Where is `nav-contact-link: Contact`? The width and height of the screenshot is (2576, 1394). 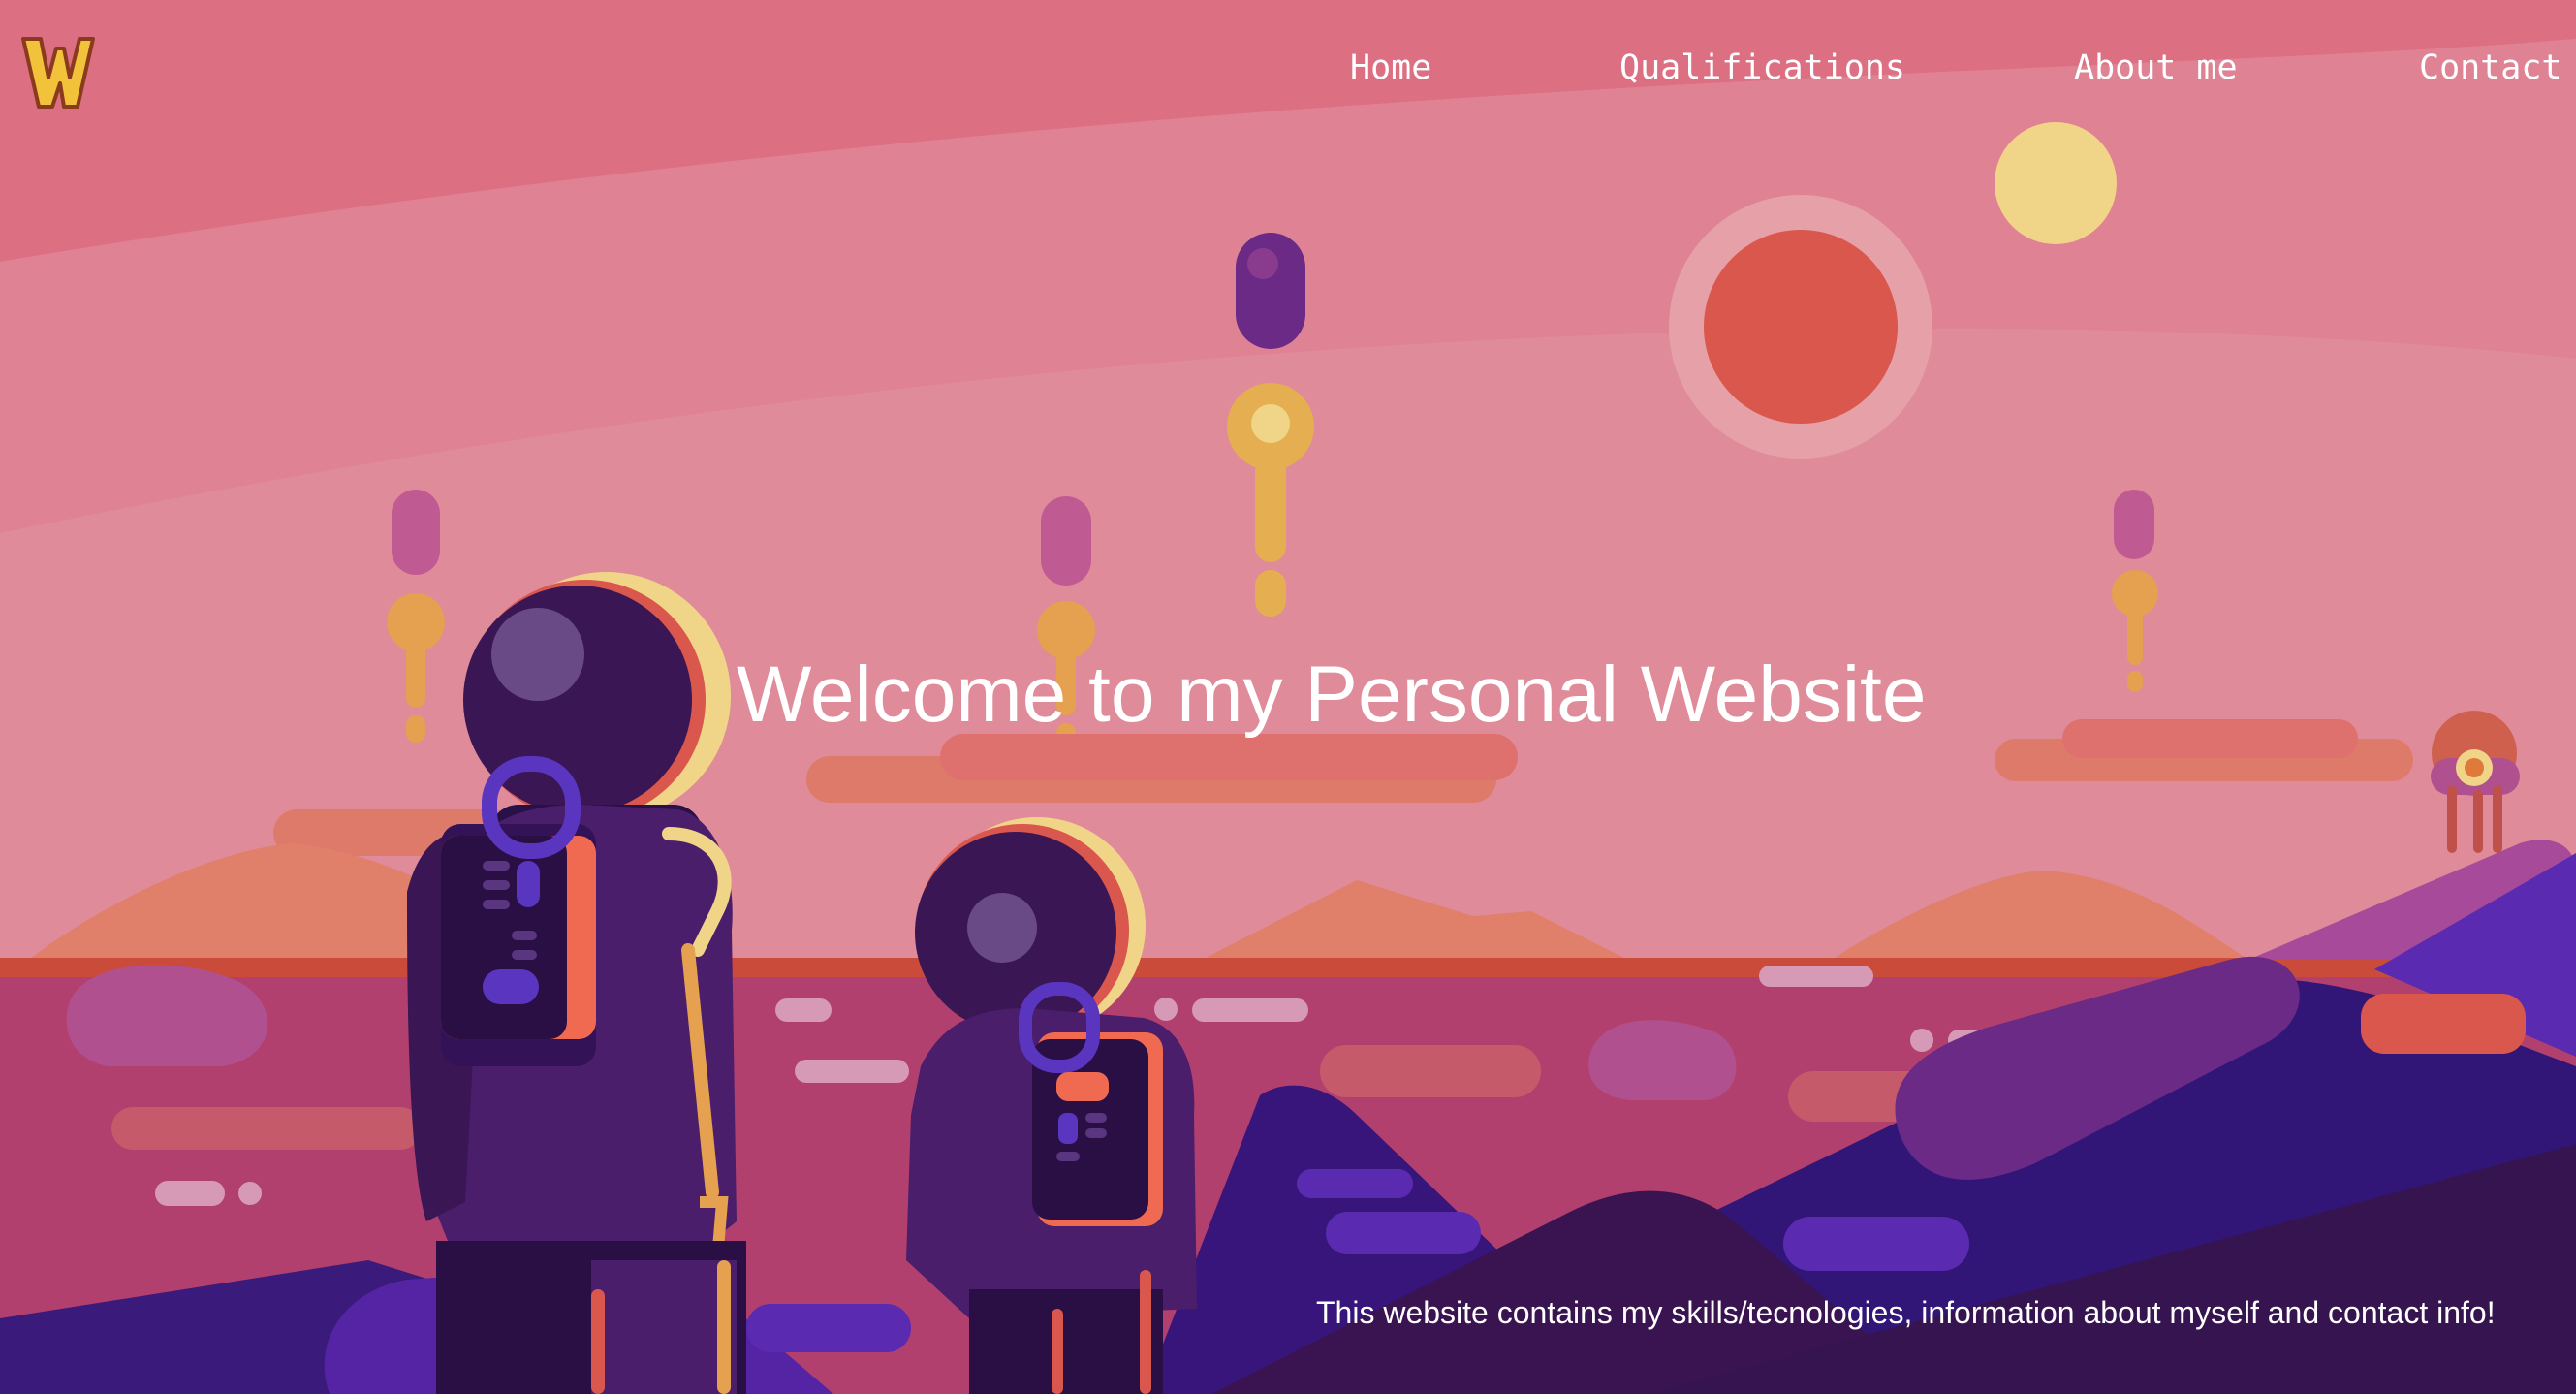
nav-contact-link: Contact is located at coordinates (2490, 67).